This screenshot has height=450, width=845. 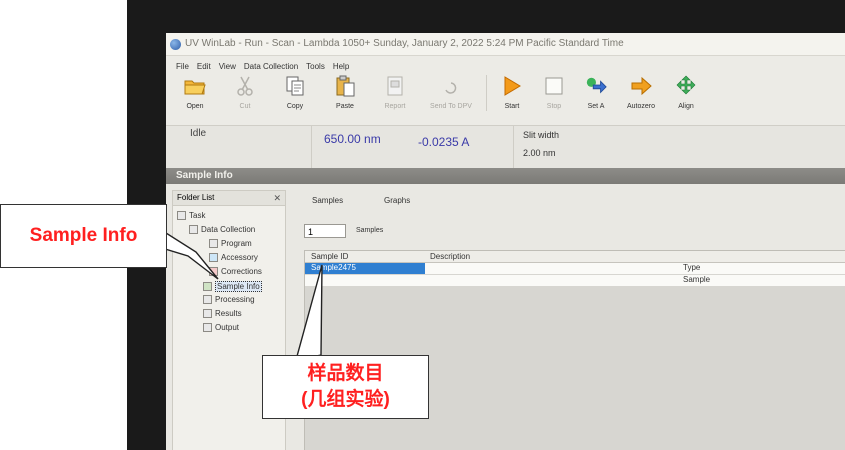 I want to click on annotation-sample-info-text: Sample Info, so click(x=83, y=235).